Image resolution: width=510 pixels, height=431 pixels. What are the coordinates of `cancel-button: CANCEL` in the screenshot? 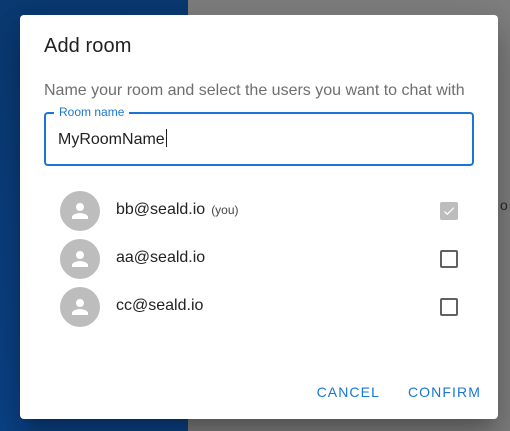 It's located at (348, 392).